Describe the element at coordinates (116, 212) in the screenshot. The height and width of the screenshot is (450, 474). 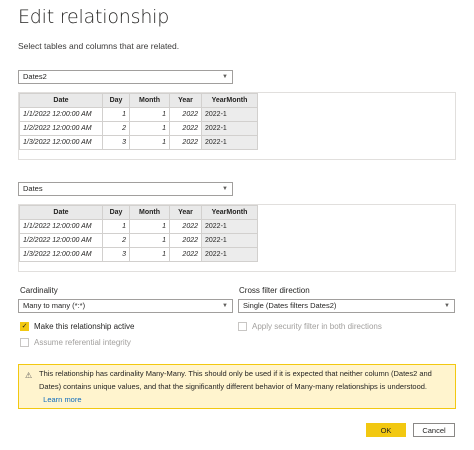
I see `table2-col-day: Day` at that location.